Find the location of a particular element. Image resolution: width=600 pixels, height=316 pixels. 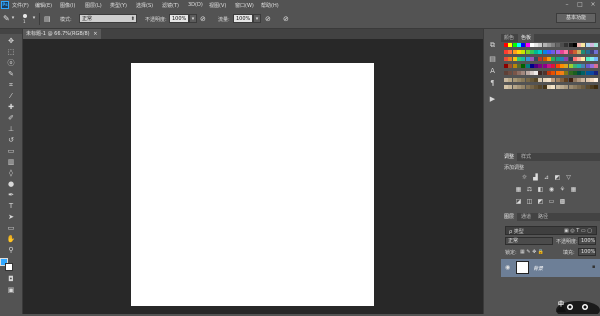

airbrush-icon: ⊘ is located at coordinates (268, 19).